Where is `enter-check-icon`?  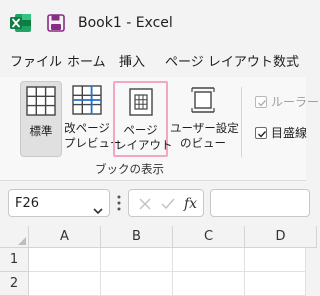
enter-check-icon is located at coordinates (168, 204).